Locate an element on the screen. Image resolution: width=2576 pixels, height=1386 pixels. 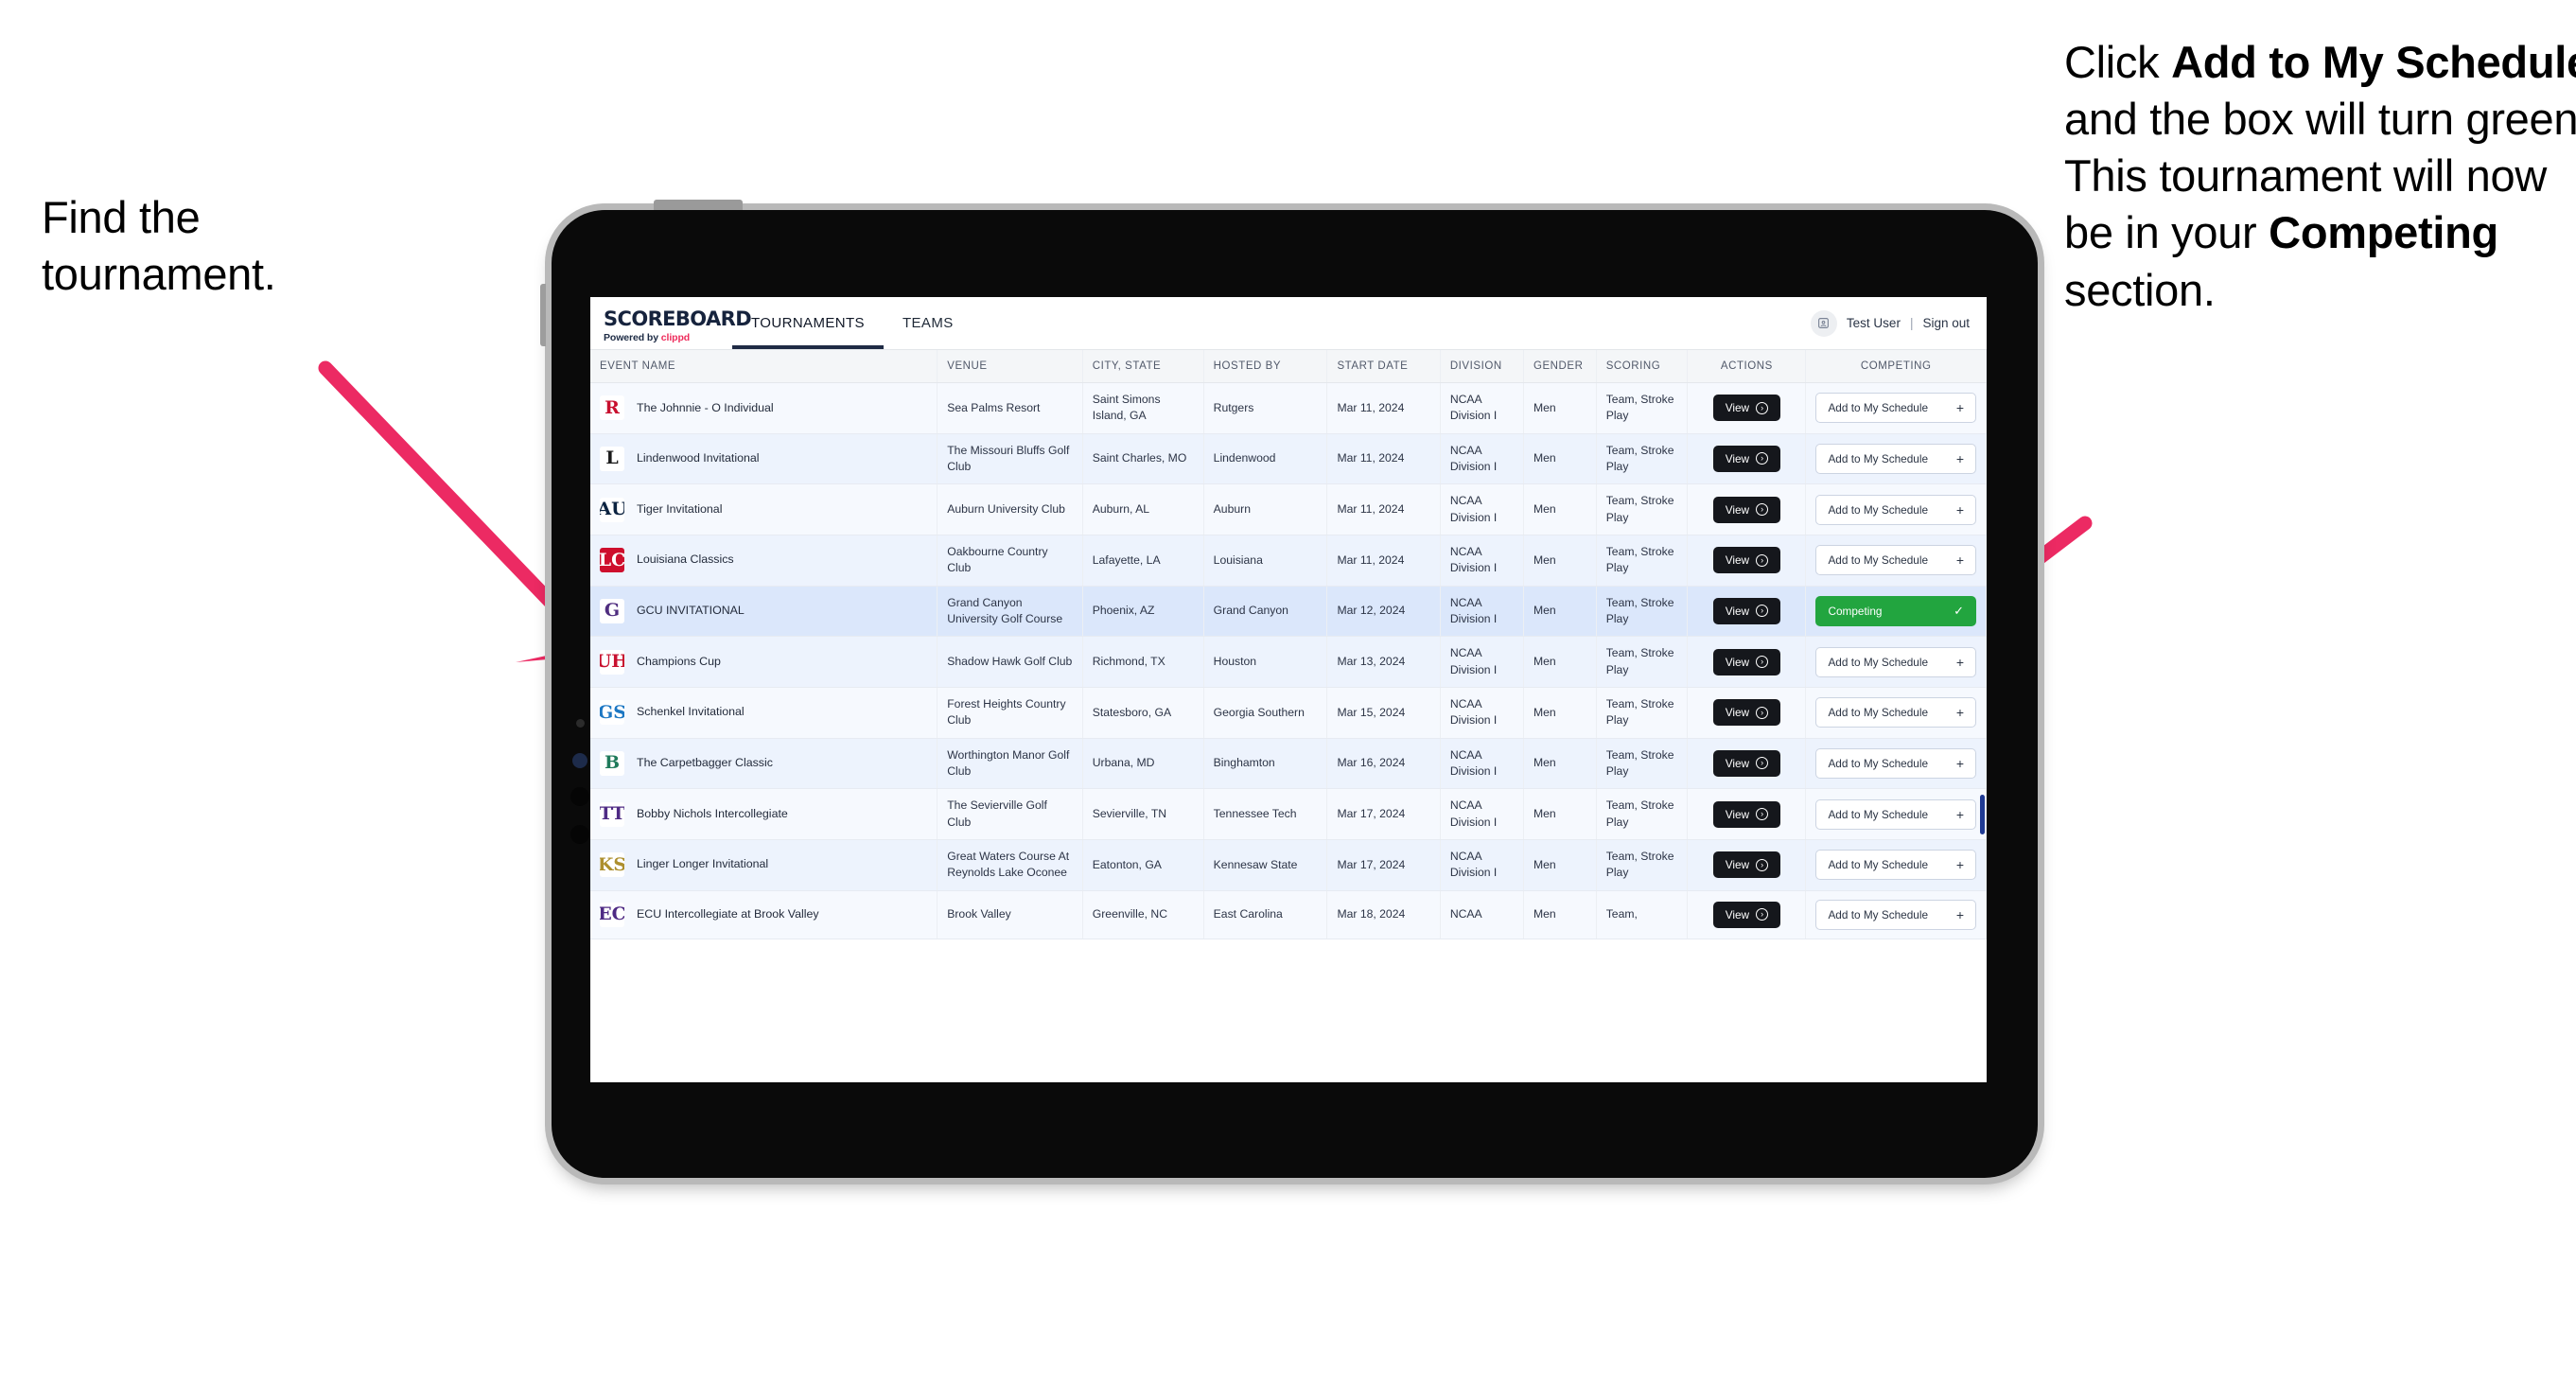
add-to-my-schedule-label: Add to My Schedule is located at coordinates (1879, 458).